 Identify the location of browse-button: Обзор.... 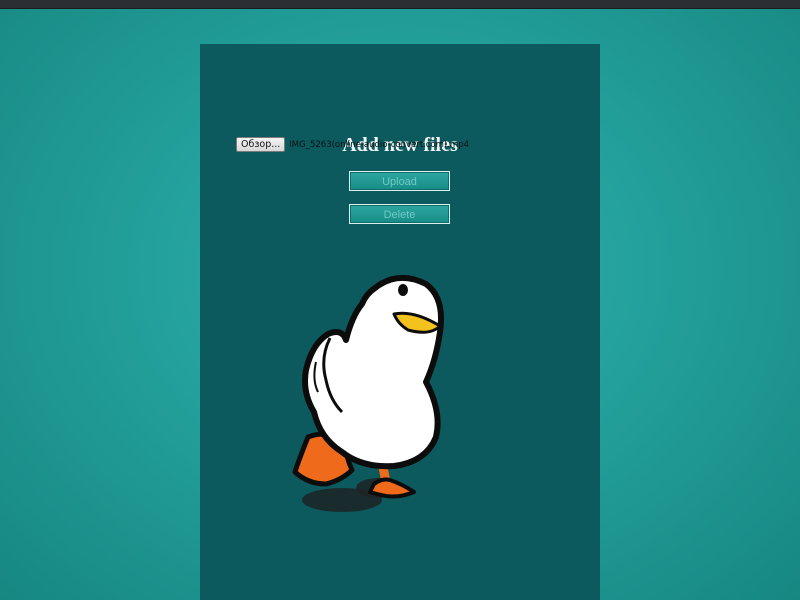
(261, 144).